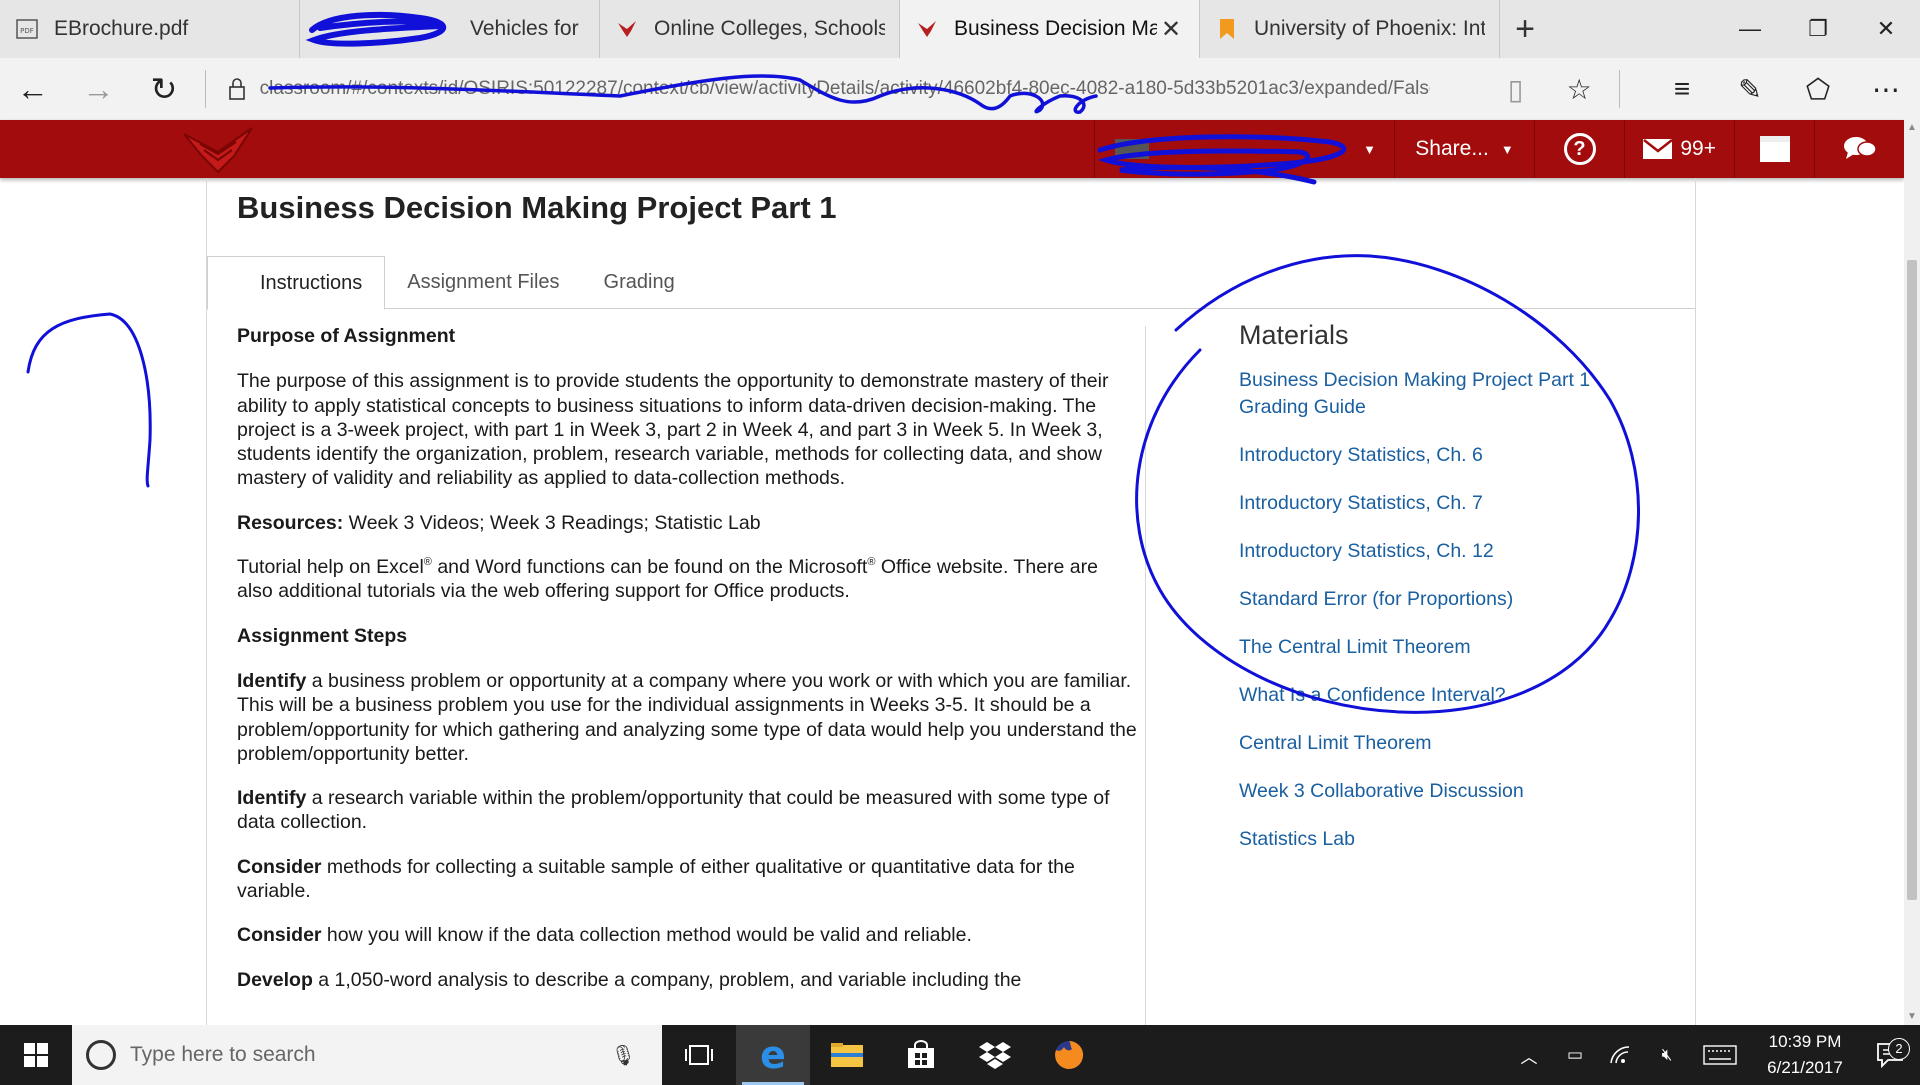 The width and height of the screenshot is (1920, 1085). I want to click on taskbar-clock: 10:39 PM 6/21/2017, so click(1805, 1055).